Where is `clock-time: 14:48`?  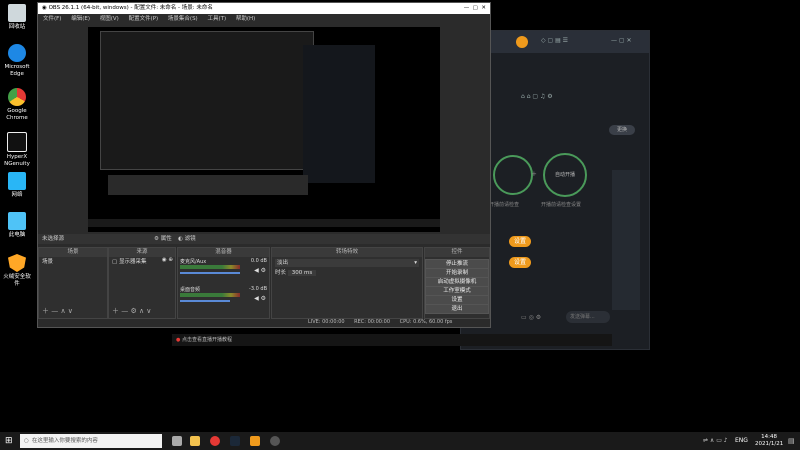
clock-time: 14:48 is located at coordinates (769, 437).